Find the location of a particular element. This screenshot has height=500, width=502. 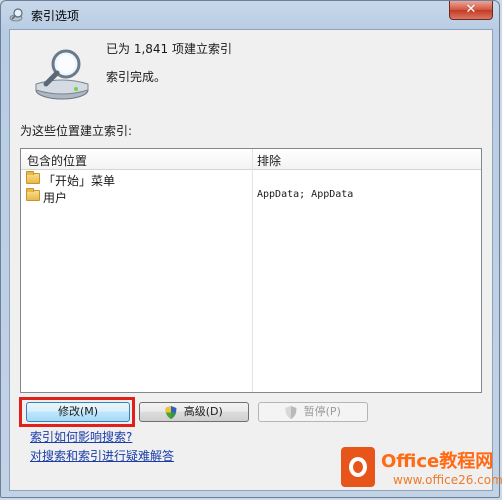

highlight-annotation is located at coordinates (77, 412).